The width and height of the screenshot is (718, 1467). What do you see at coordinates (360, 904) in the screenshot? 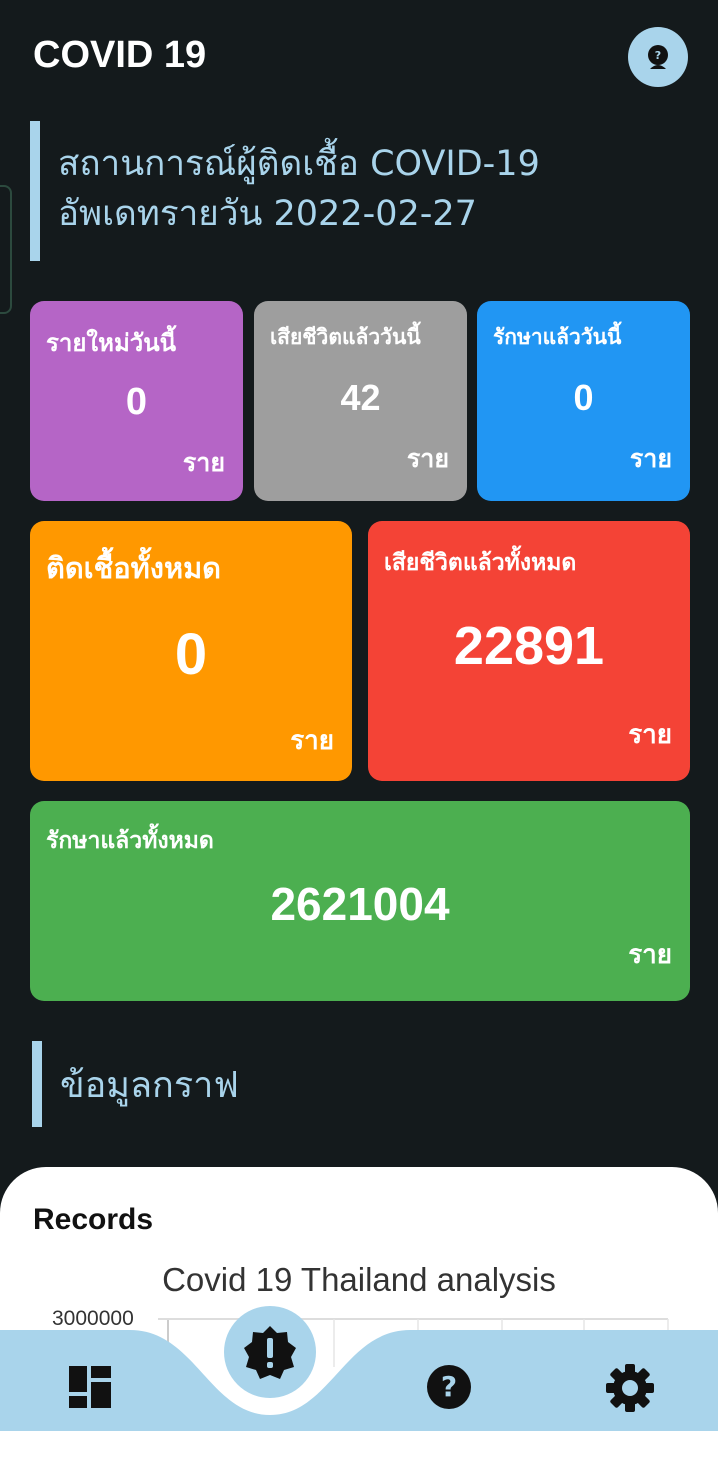
I see `card-value: 2621004` at bounding box center [360, 904].